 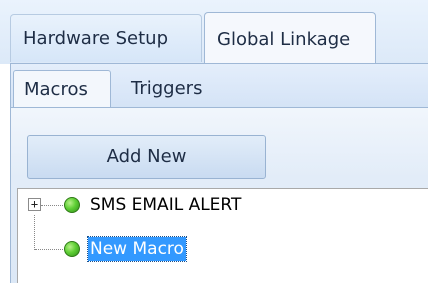 I want to click on add-new-button: Add New, so click(x=146, y=157).